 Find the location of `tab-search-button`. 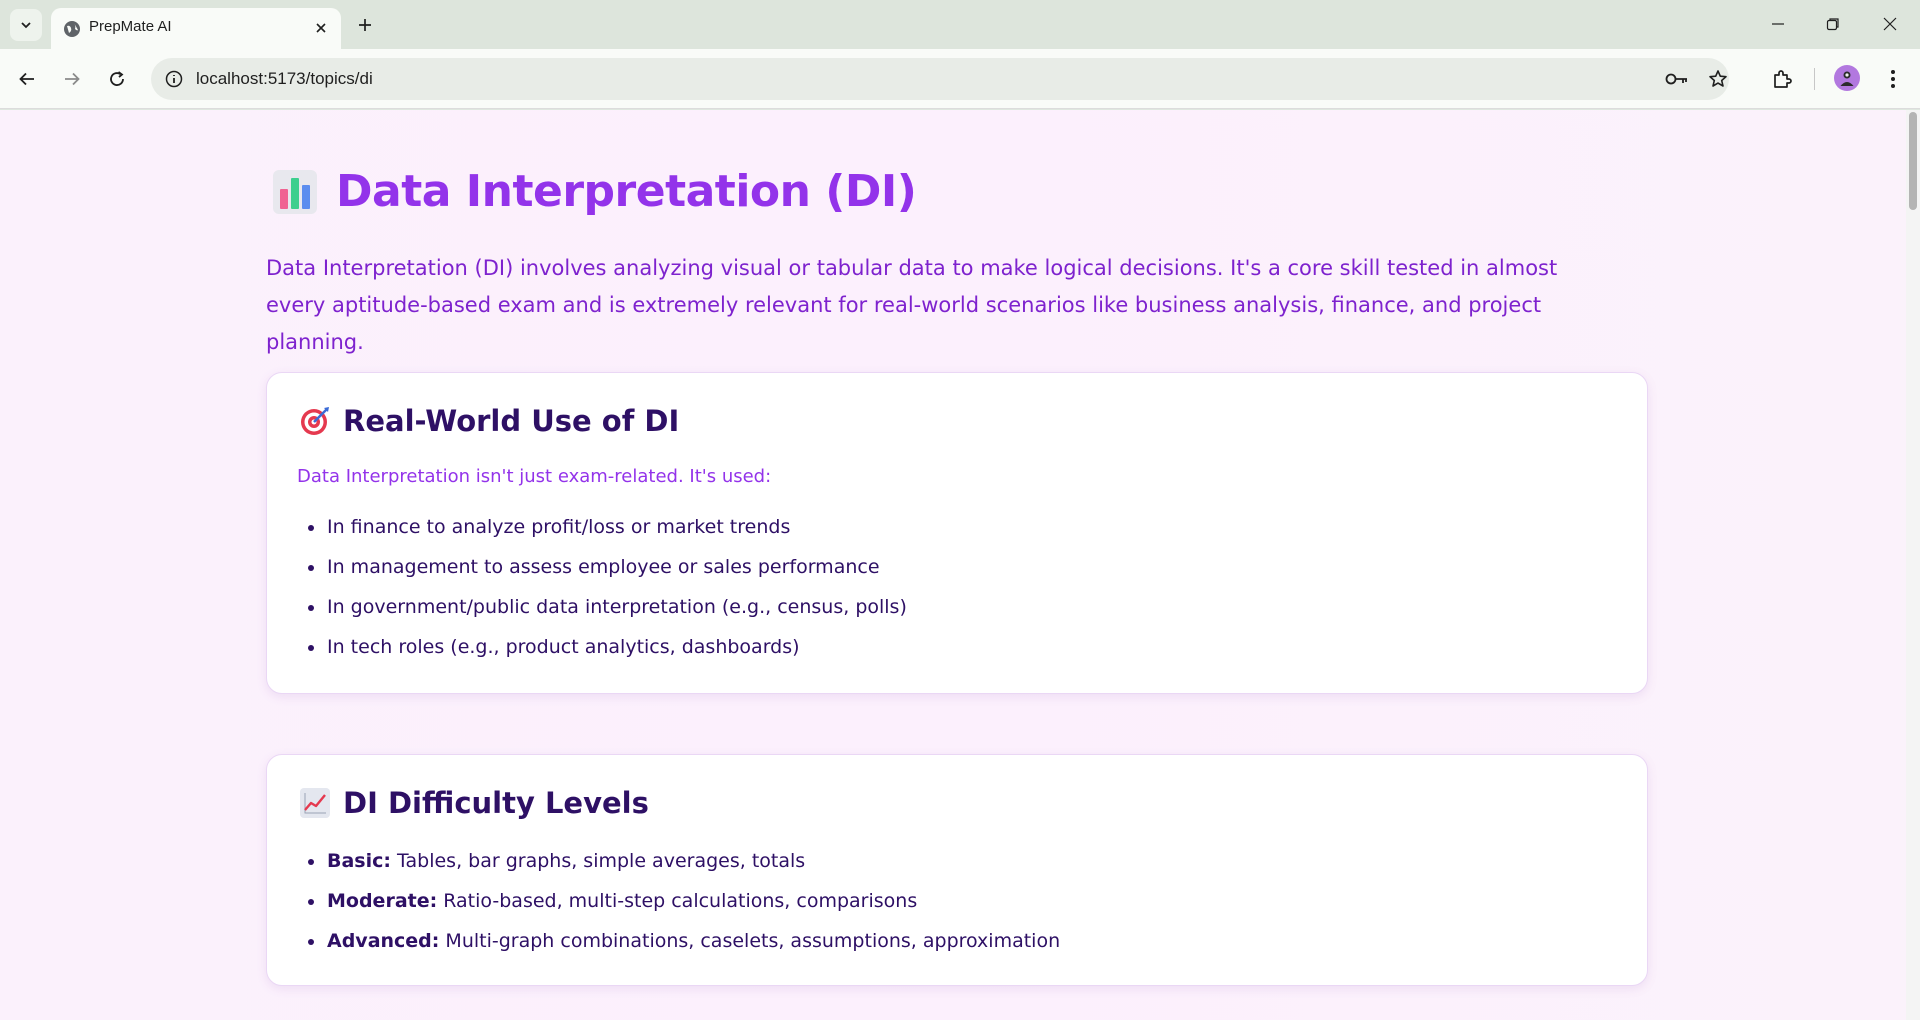

tab-search-button is located at coordinates (26, 25).